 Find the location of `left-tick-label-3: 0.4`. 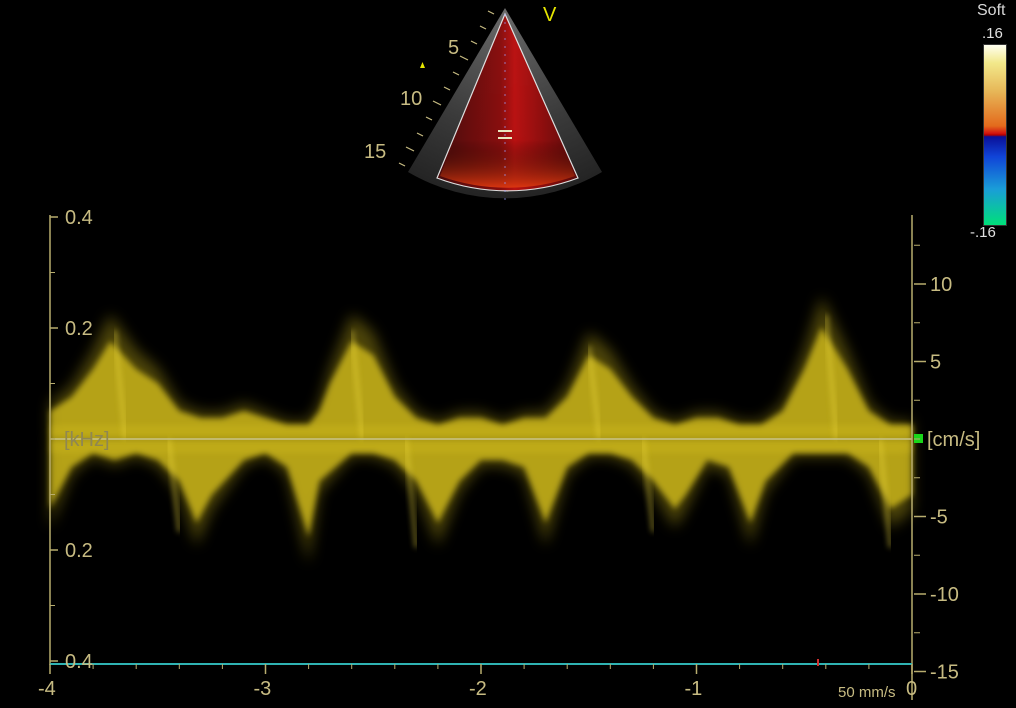

left-tick-label-3: 0.4 is located at coordinates (79, 662).